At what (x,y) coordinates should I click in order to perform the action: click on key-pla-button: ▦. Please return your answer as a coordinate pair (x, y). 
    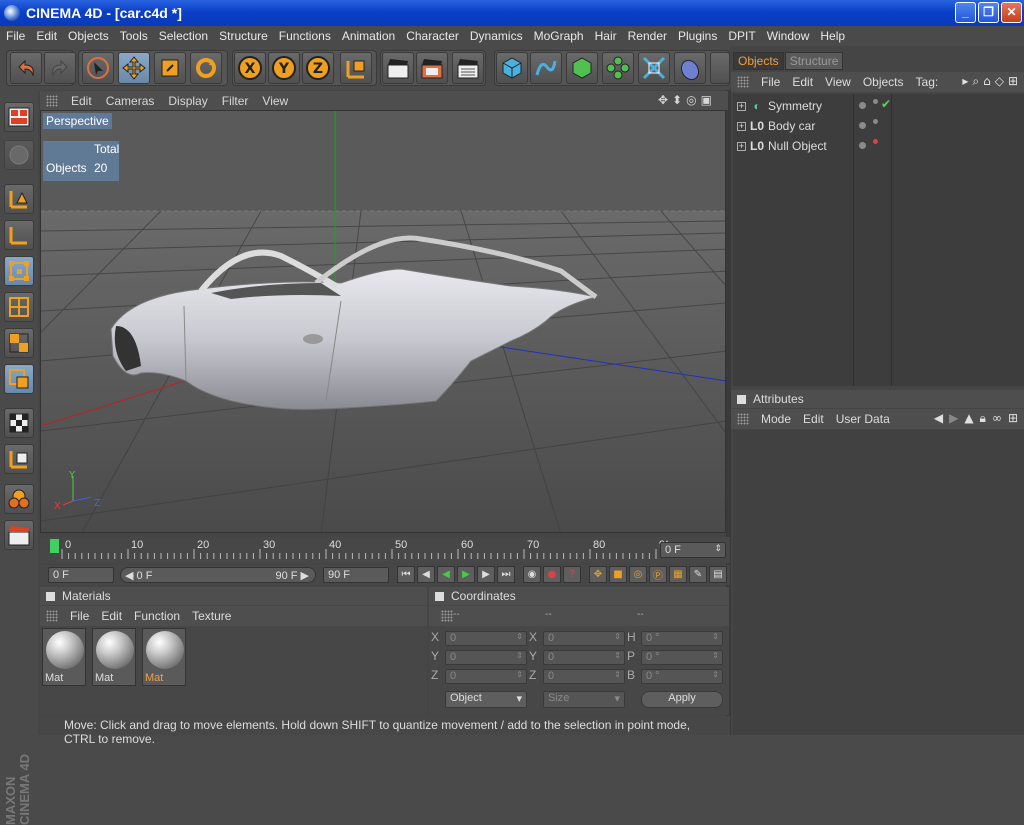
    Looking at the image, I should click on (678, 574).